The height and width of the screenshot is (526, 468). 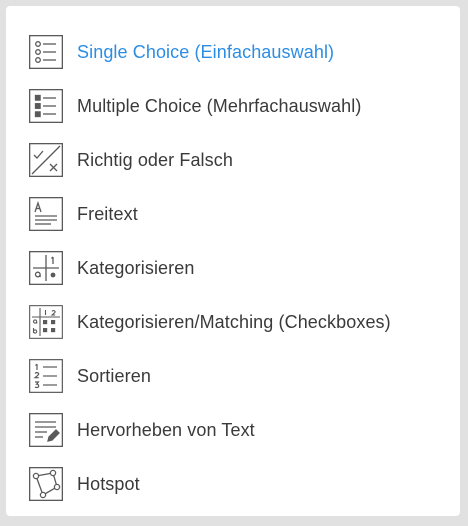 I want to click on menu-item-label: Hotspot, so click(x=108, y=483).